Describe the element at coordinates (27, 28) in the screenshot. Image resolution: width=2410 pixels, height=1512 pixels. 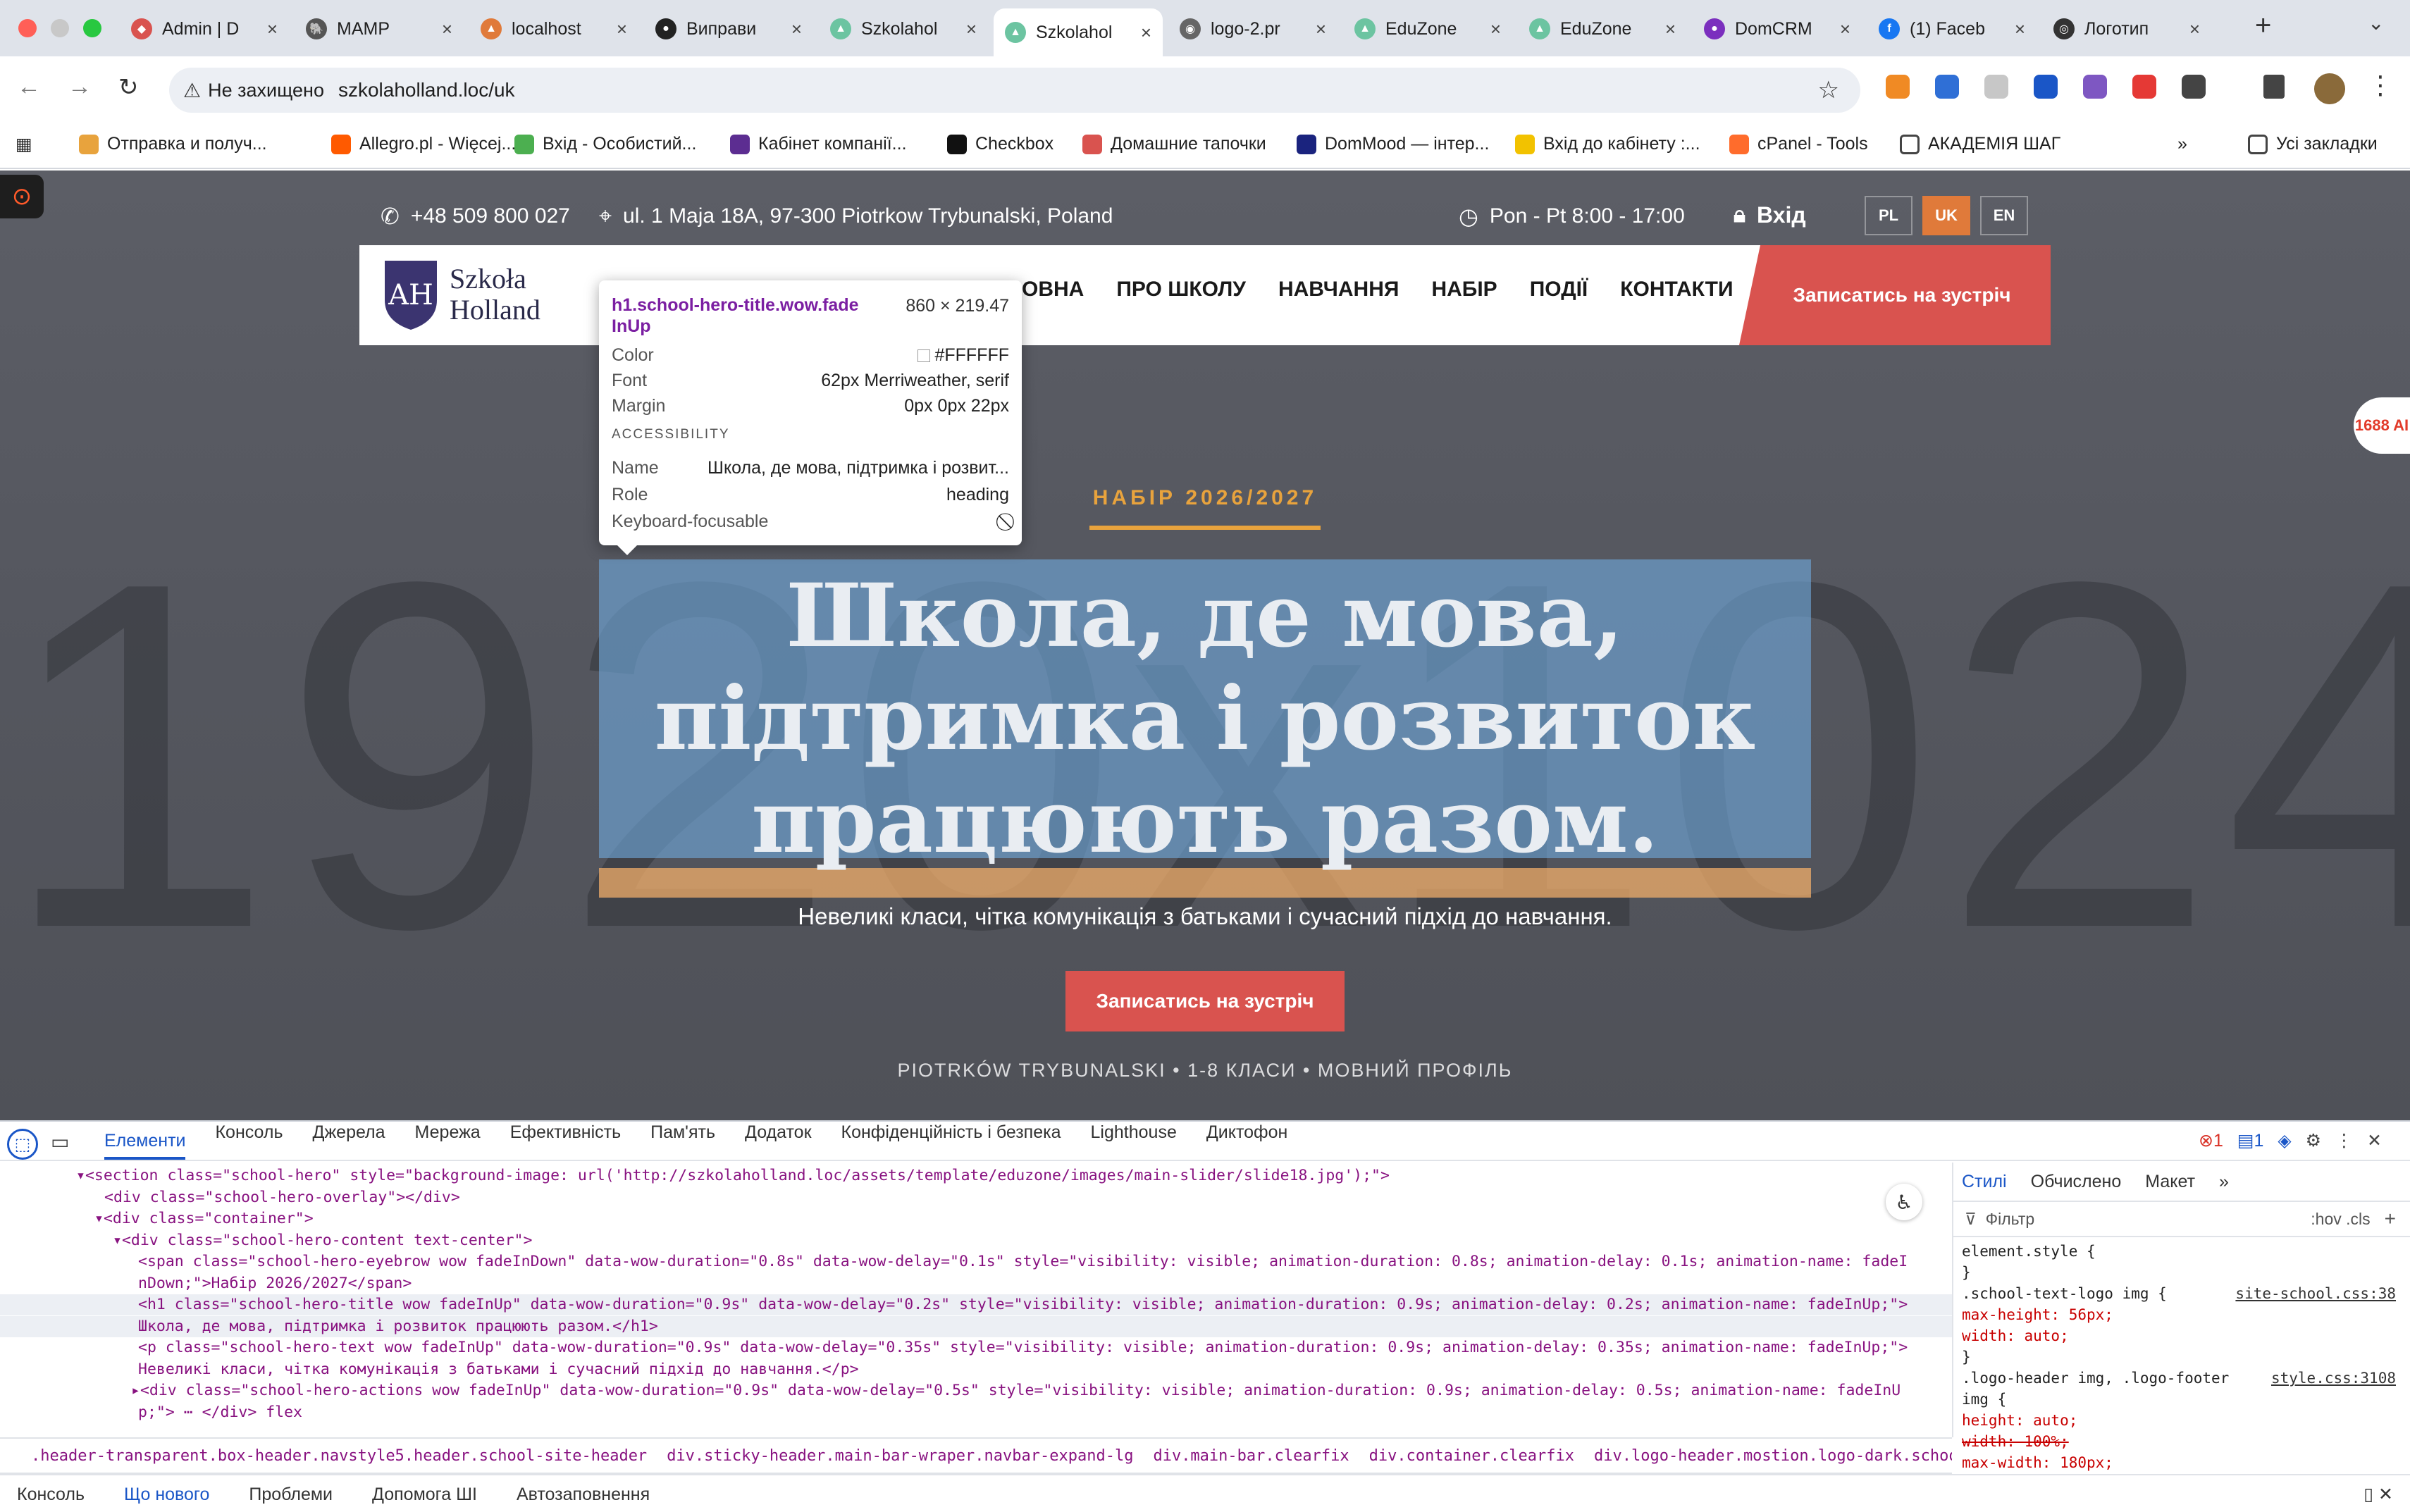
I see `window-close-button` at that location.